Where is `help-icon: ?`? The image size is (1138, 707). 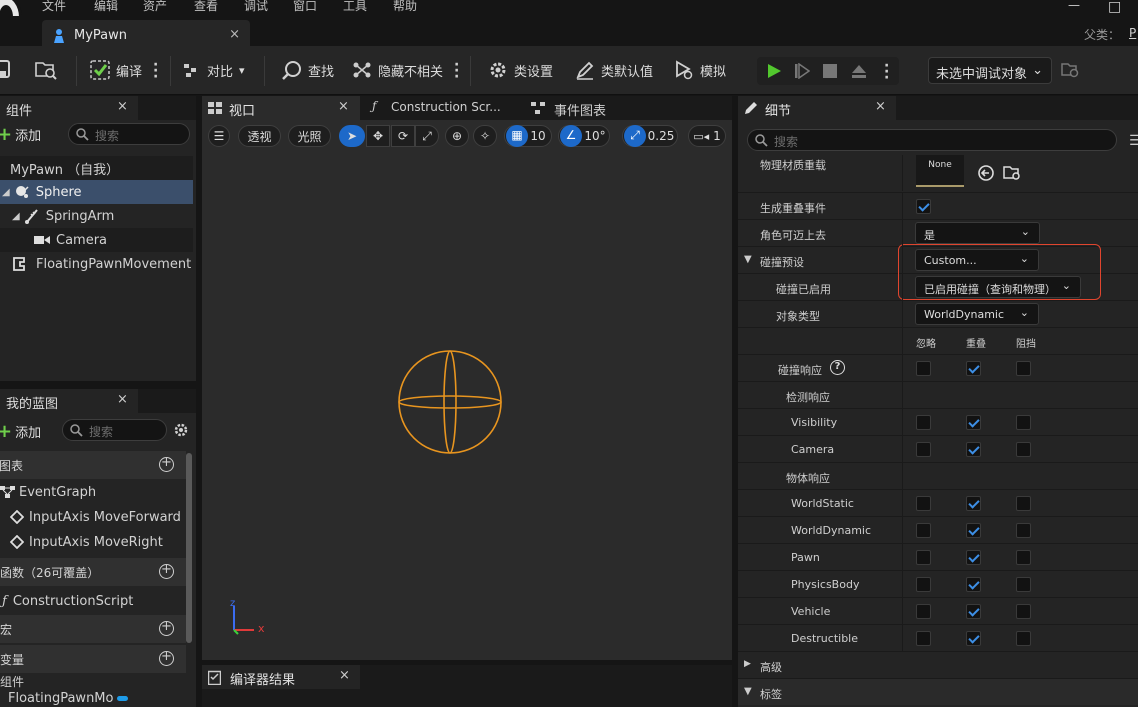 help-icon: ? is located at coordinates (837, 367).